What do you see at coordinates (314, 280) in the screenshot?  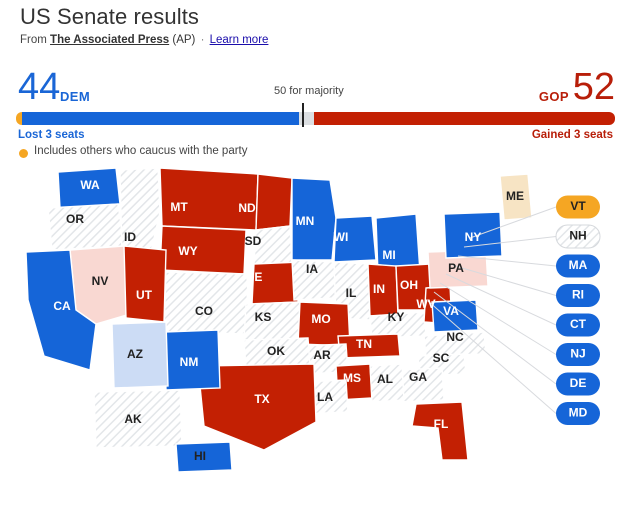 I see `state-ia` at bounding box center [314, 280].